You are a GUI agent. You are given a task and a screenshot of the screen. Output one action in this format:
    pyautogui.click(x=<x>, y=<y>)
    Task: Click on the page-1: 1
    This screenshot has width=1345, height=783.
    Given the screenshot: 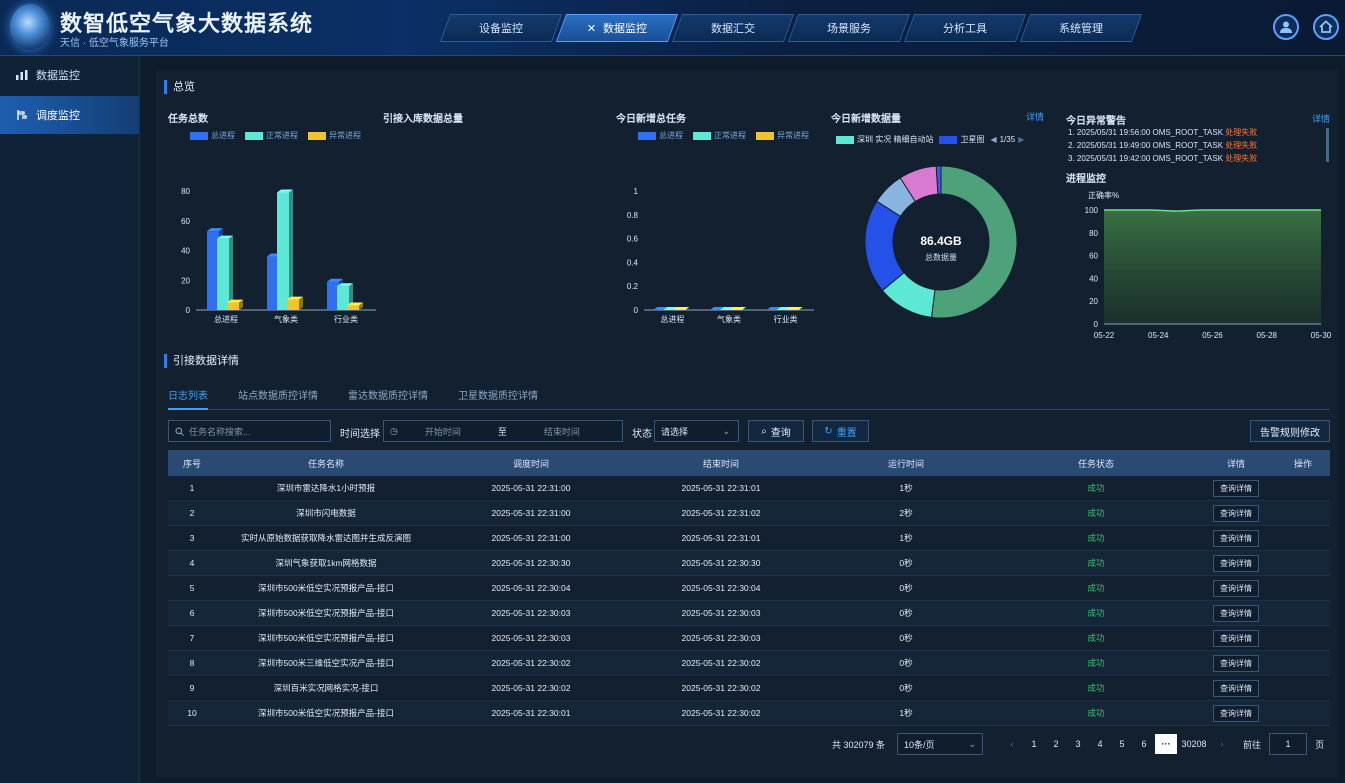 What is the action you would take?
    pyautogui.click(x=1034, y=744)
    